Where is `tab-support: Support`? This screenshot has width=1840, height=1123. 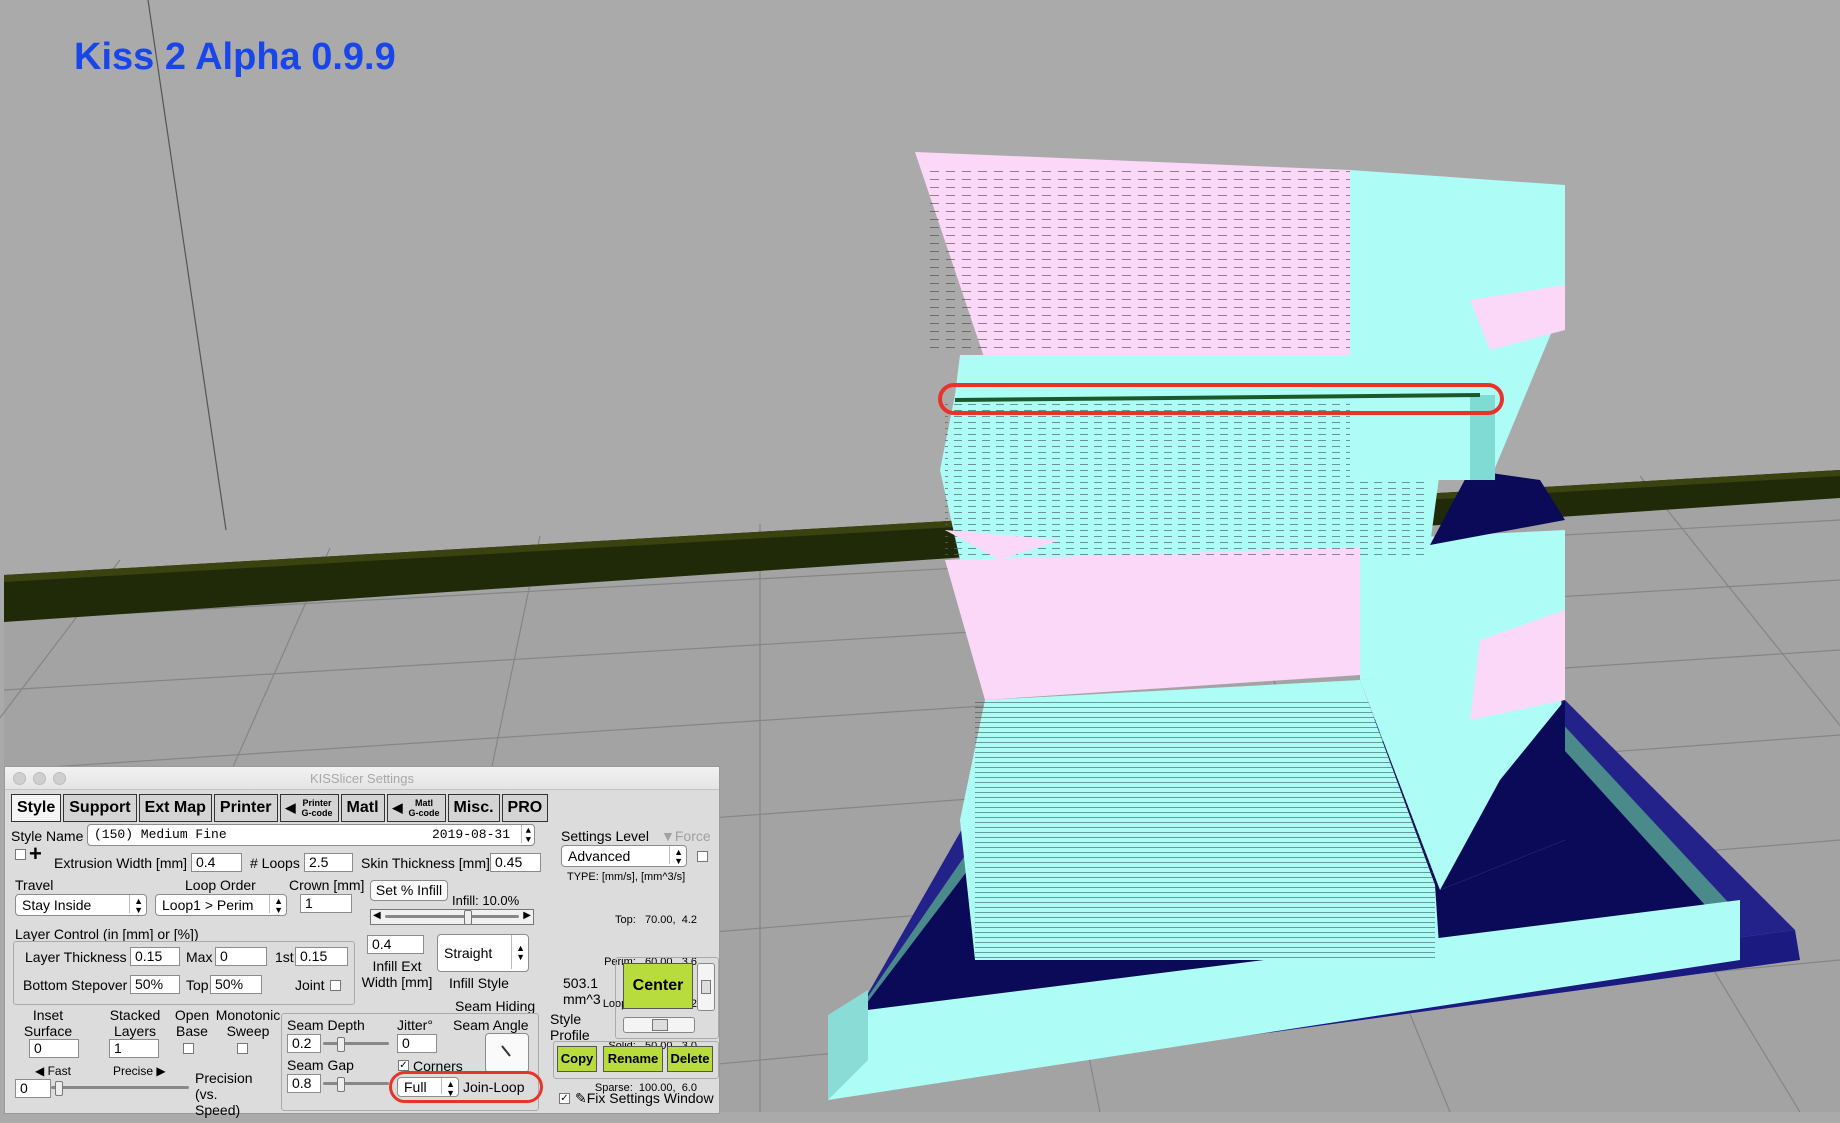 tab-support: Support is located at coordinates (100, 808).